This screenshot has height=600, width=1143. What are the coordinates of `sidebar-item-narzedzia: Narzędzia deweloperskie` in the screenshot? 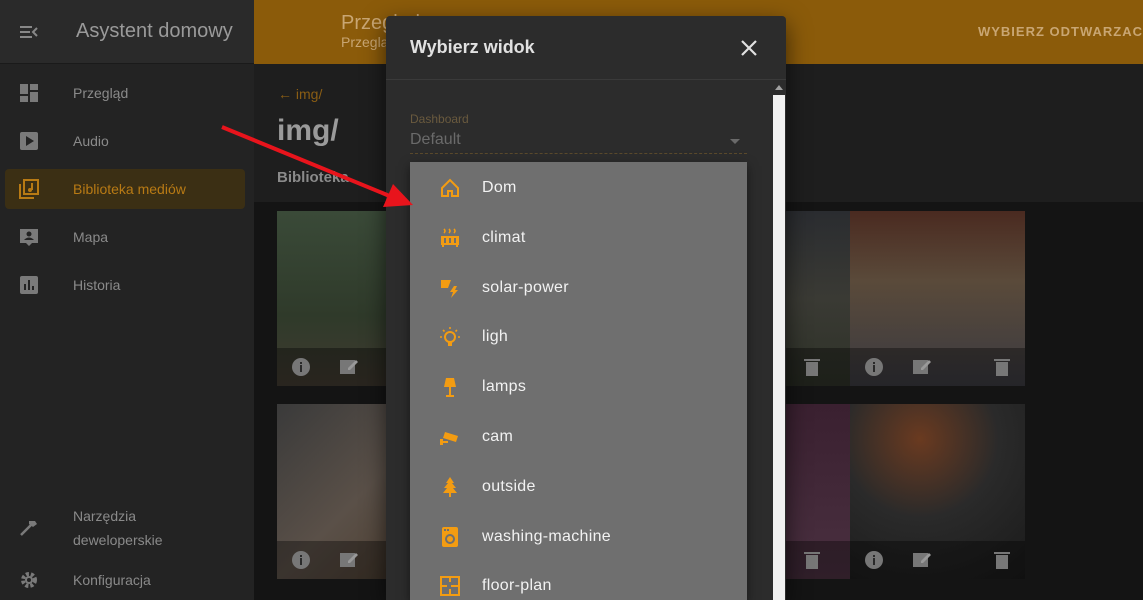 It's located at (125, 528).